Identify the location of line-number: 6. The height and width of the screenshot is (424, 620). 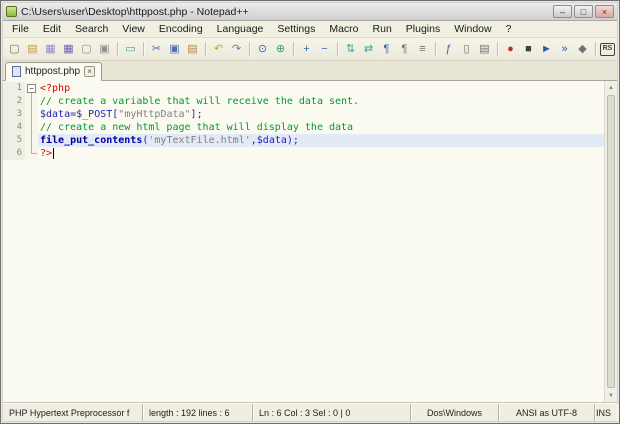
(14, 153).